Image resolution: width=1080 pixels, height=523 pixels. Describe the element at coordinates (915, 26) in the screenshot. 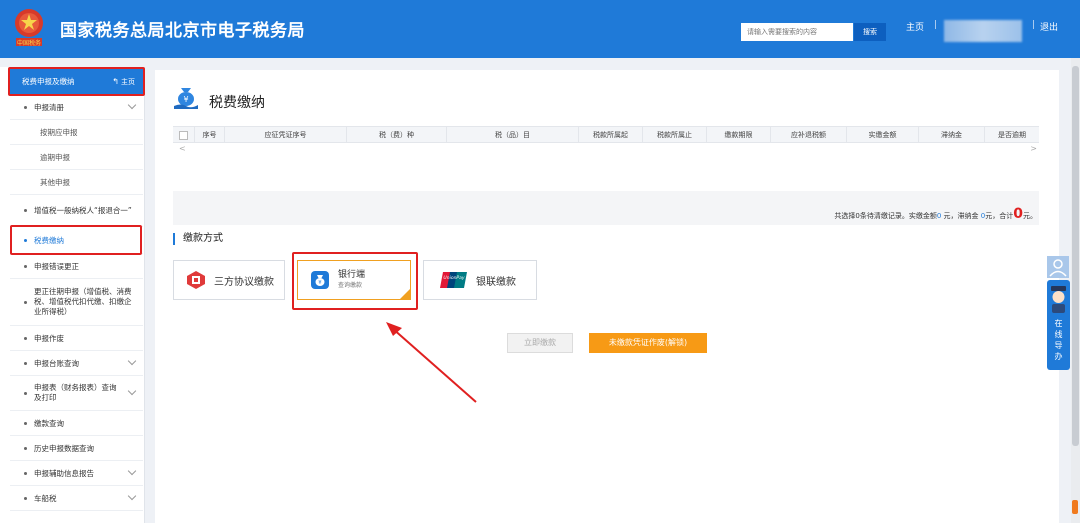

I see `header-home-link: 主页` at that location.